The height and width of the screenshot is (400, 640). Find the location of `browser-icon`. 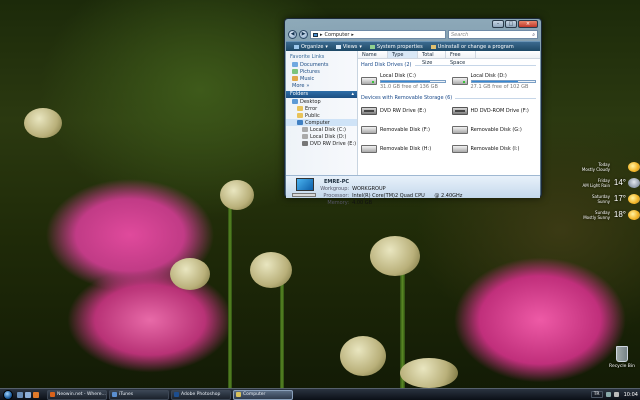

browser-icon is located at coordinates (36, 394).